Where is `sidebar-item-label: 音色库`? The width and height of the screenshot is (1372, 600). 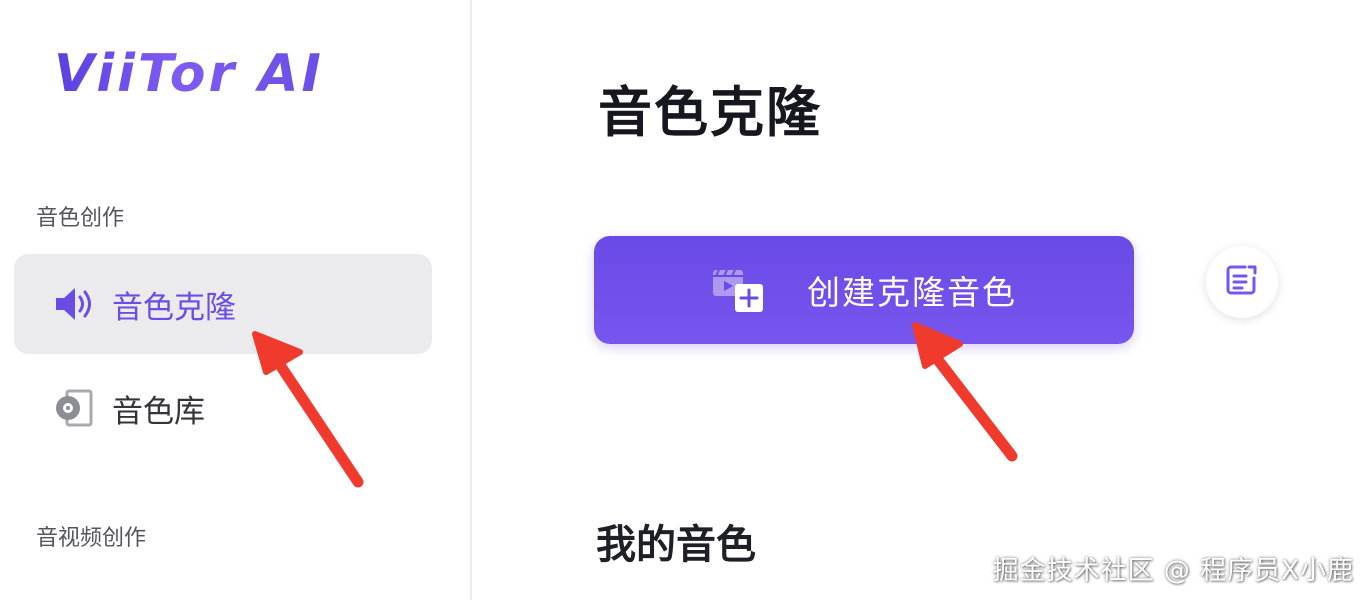 sidebar-item-label: 音色库 is located at coordinates (158, 411).